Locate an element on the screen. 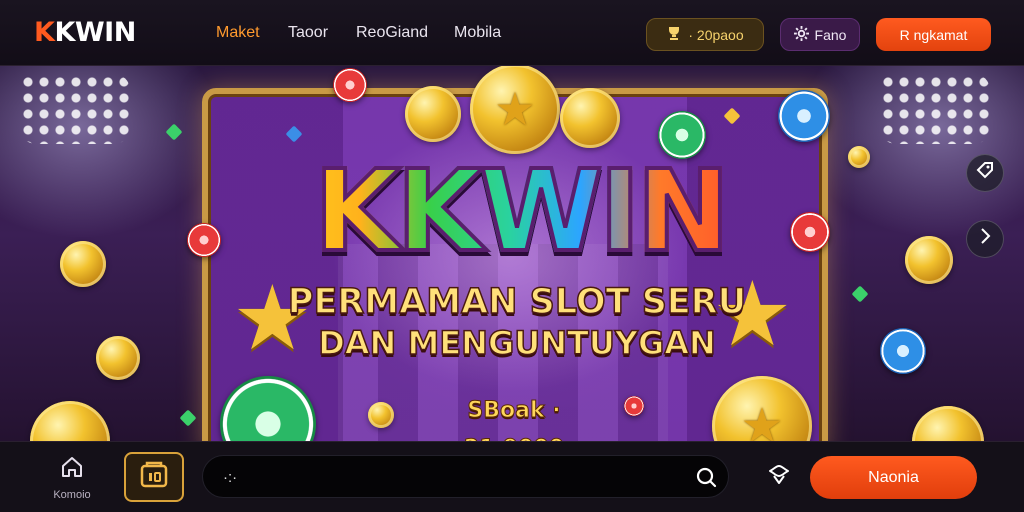 Image resolution: width=1024 pixels, height=512 pixels. gear-icon is located at coordinates (801, 34).